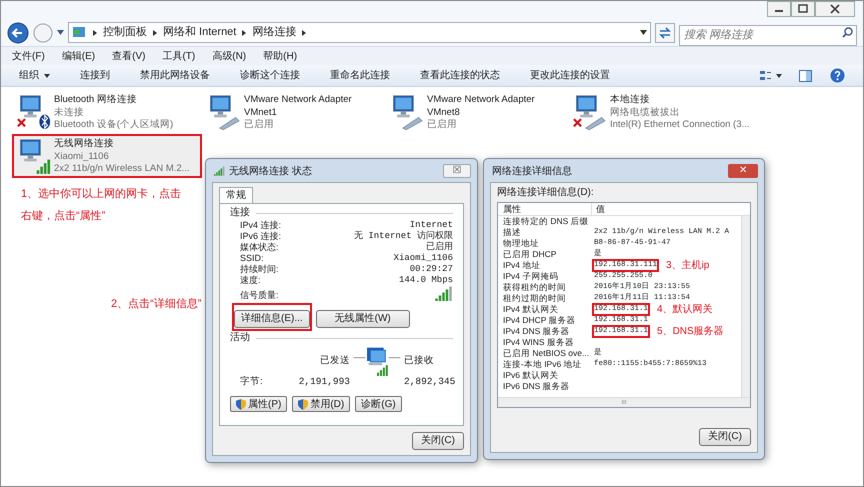  What do you see at coordinates (403, 236) in the screenshot?
I see `field-value: 无 Internet 访问权限` at bounding box center [403, 236].